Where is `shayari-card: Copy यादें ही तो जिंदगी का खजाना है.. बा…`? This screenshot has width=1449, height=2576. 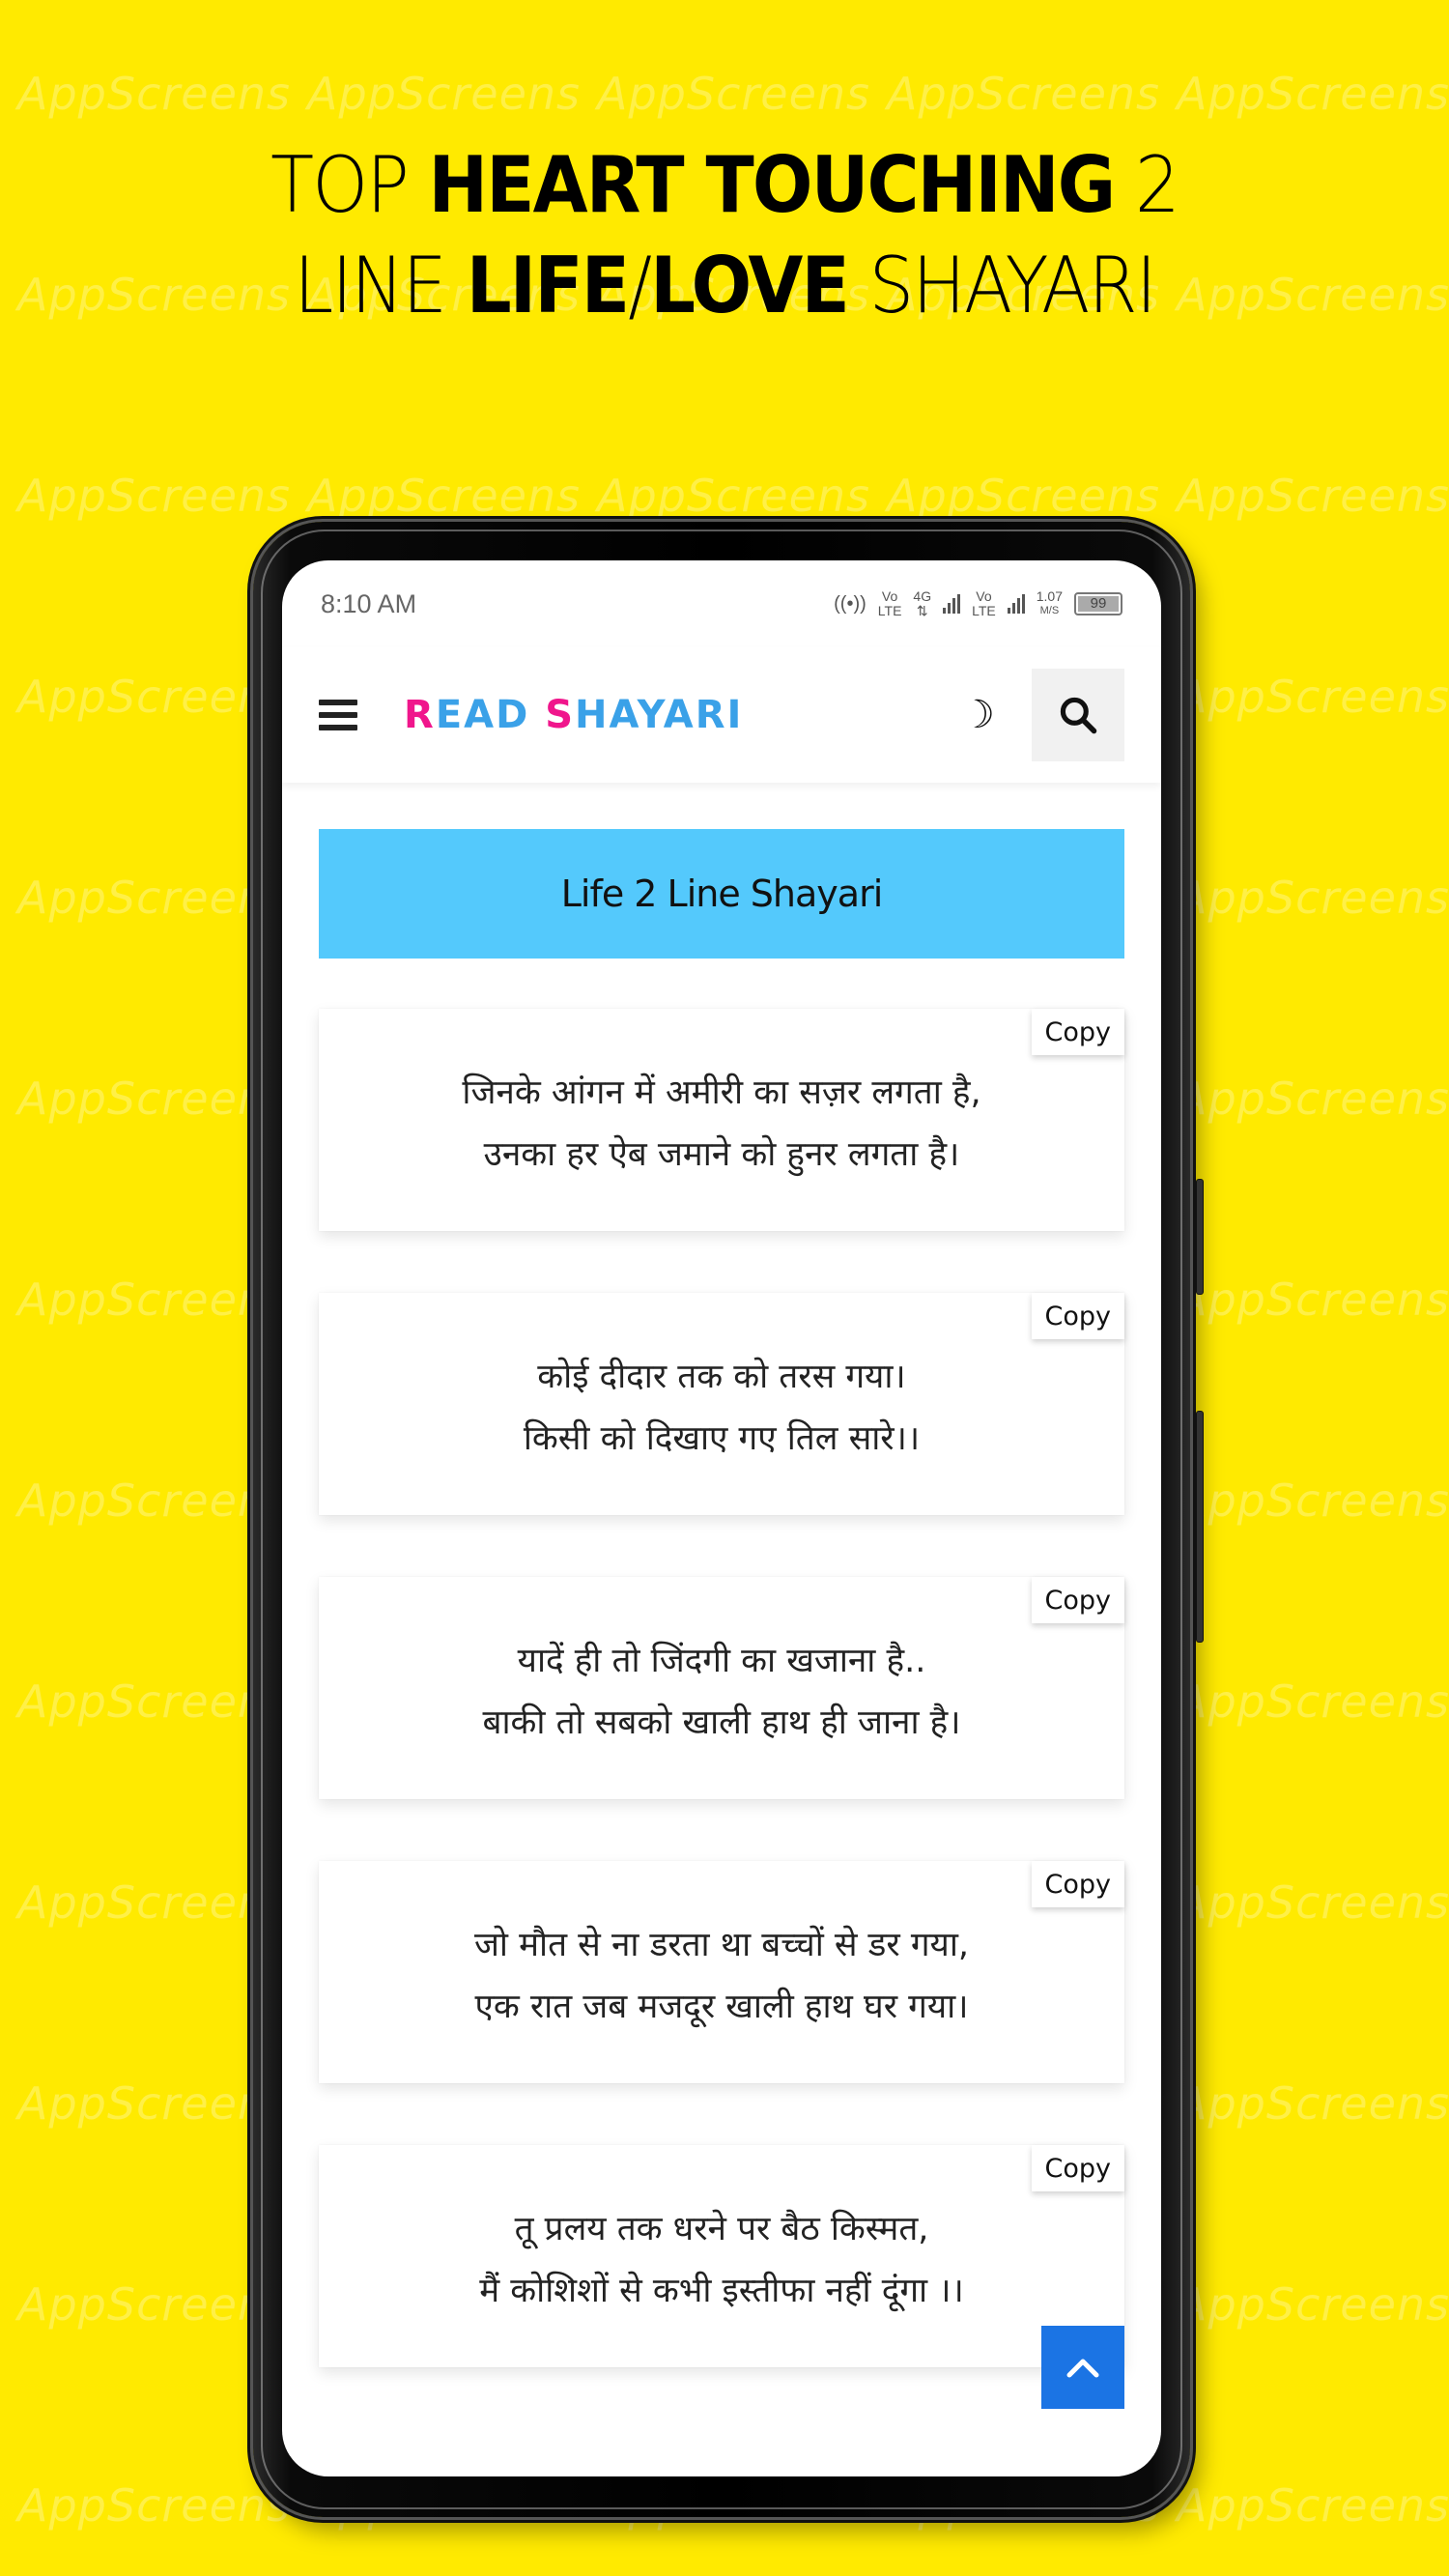
shayari-card: Copy यादें ही तो जिंदगी का खजाना है.. बा… is located at coordinates (721, 1688).